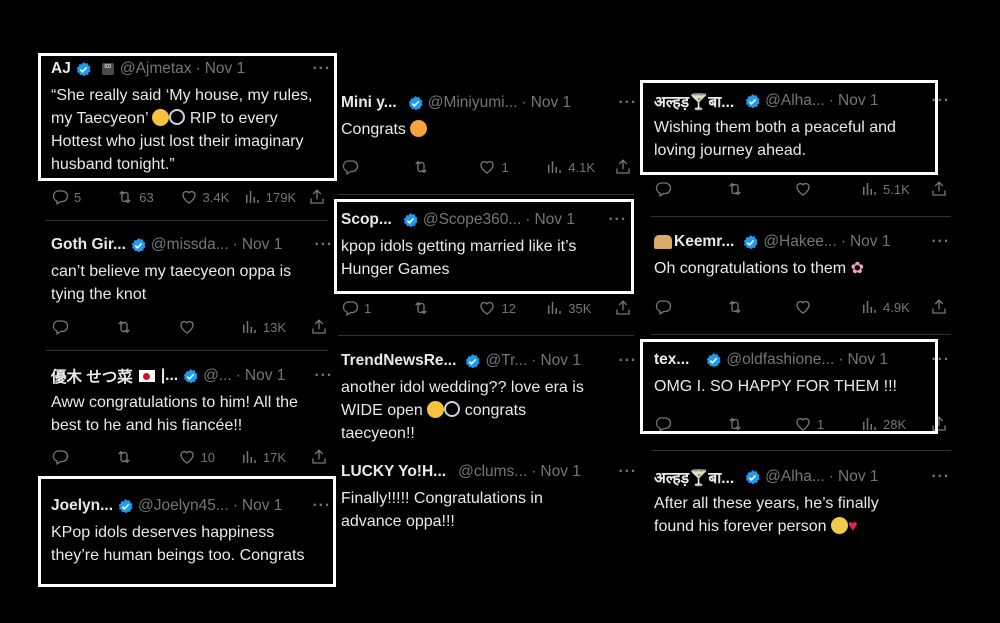 The width and height of the screenshot is (1000, 623). What do you see at coordinates (579, 308) in the screenshot?
I see `views-button: 35K` at bounding box center [579, 308].